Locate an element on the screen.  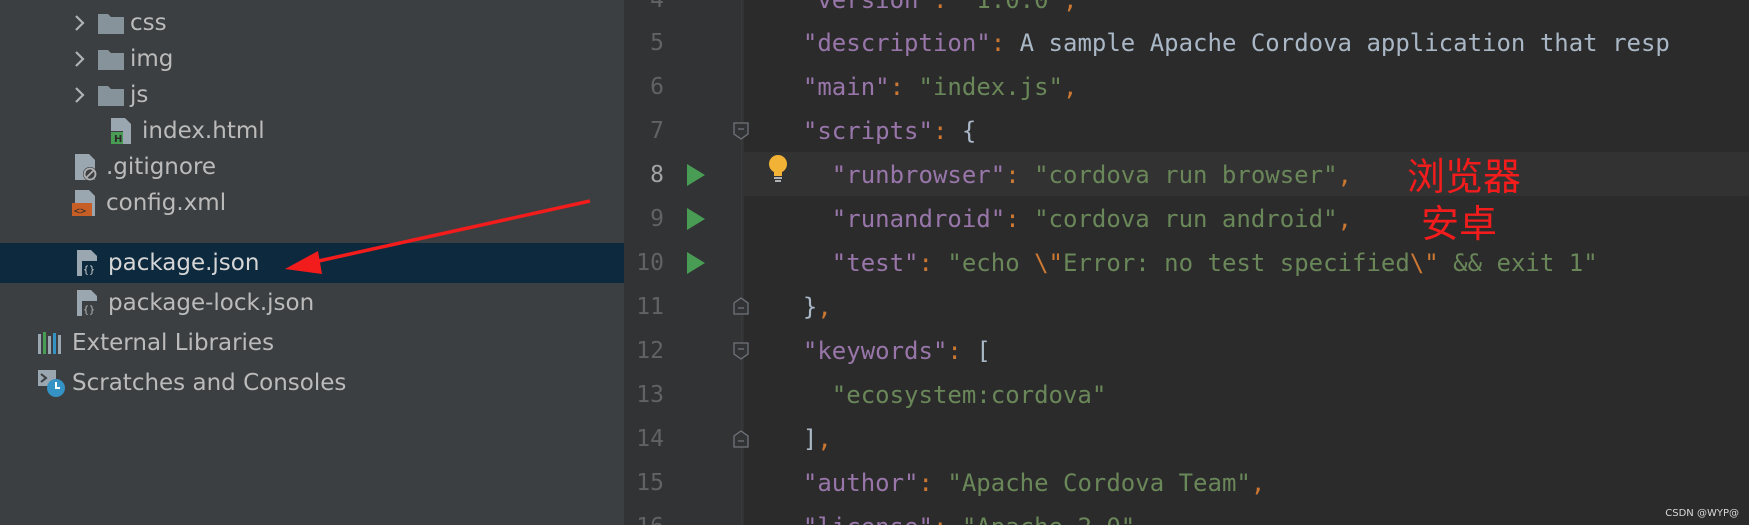
code-token: "author" is located at coordinates (860, 483).